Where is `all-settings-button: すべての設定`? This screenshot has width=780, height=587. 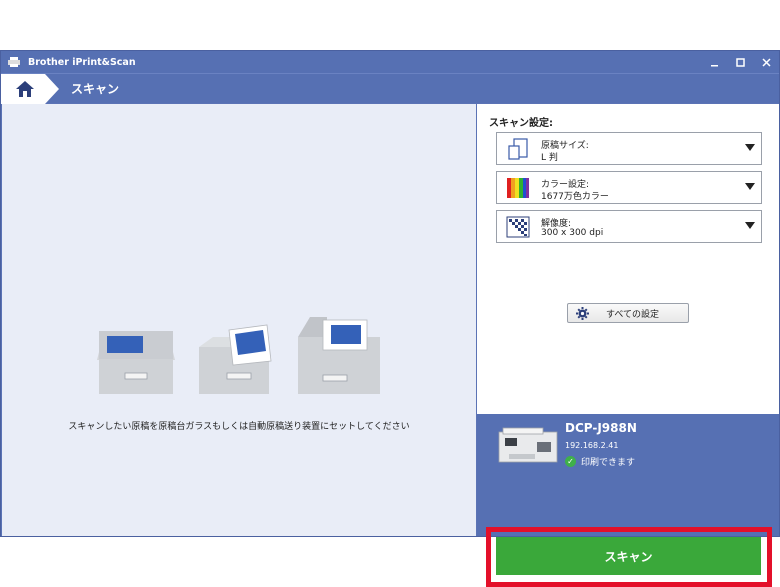
all-settings-button: すべての設定 is located at coordinates (628, 313).